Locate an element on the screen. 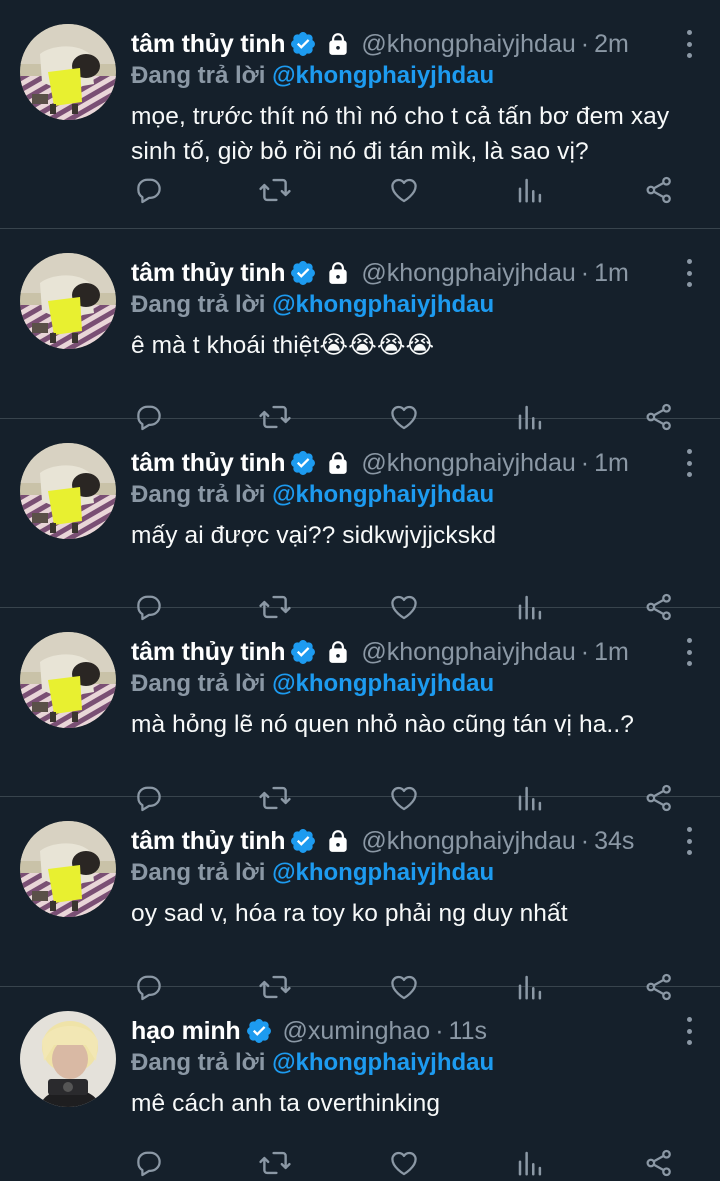 Image resolution: width=720 pixels, height=1181 pixels. tweet-header: hạo minh @xuminghao · 11s is located at coordinates (415, 1031).